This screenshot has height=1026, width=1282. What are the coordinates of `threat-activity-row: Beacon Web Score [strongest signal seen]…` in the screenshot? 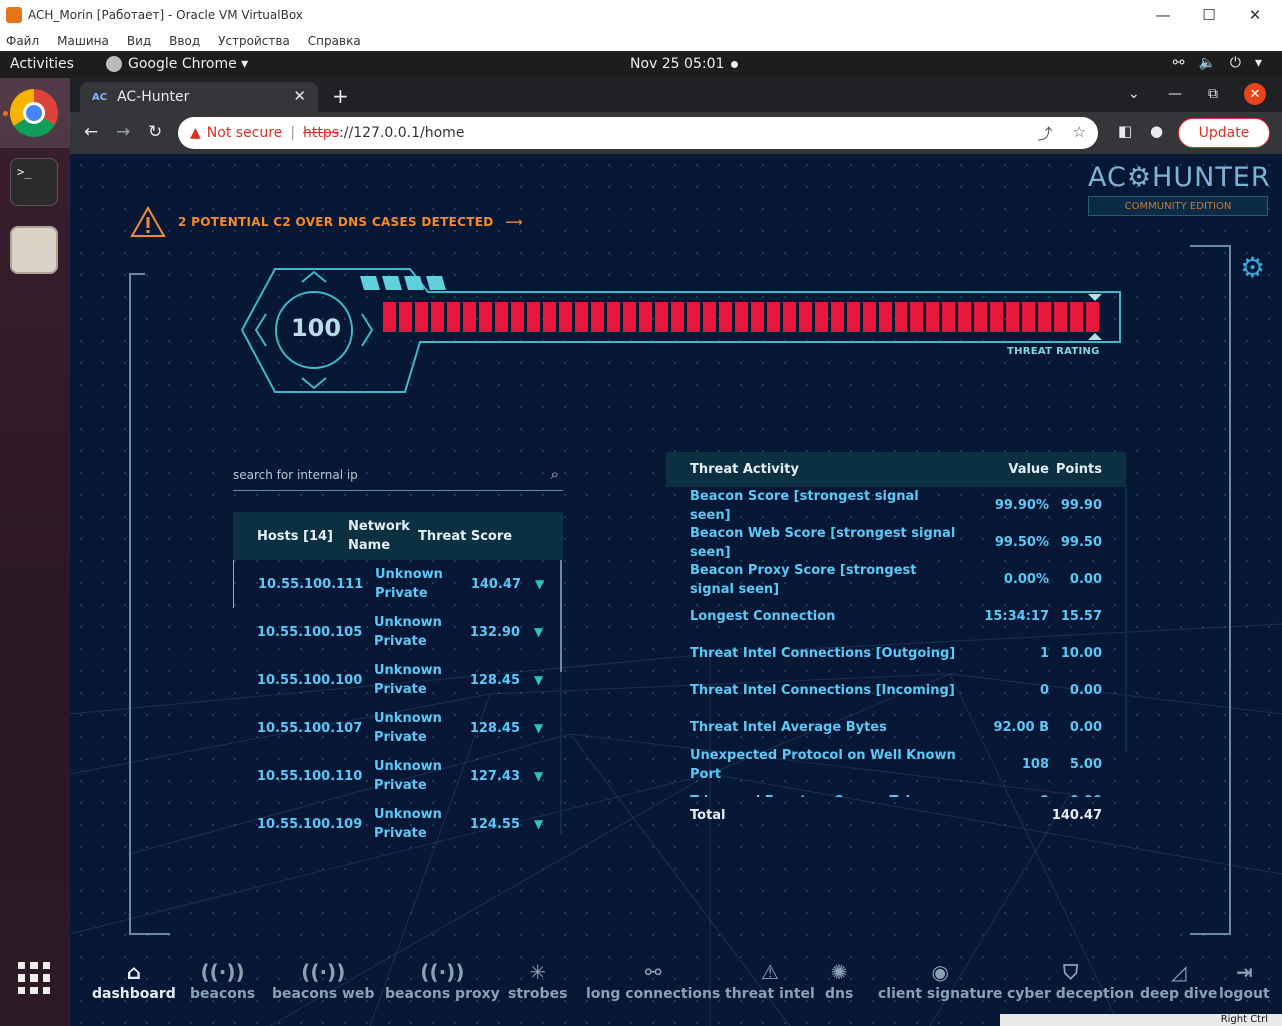 It's located at (896, 542).